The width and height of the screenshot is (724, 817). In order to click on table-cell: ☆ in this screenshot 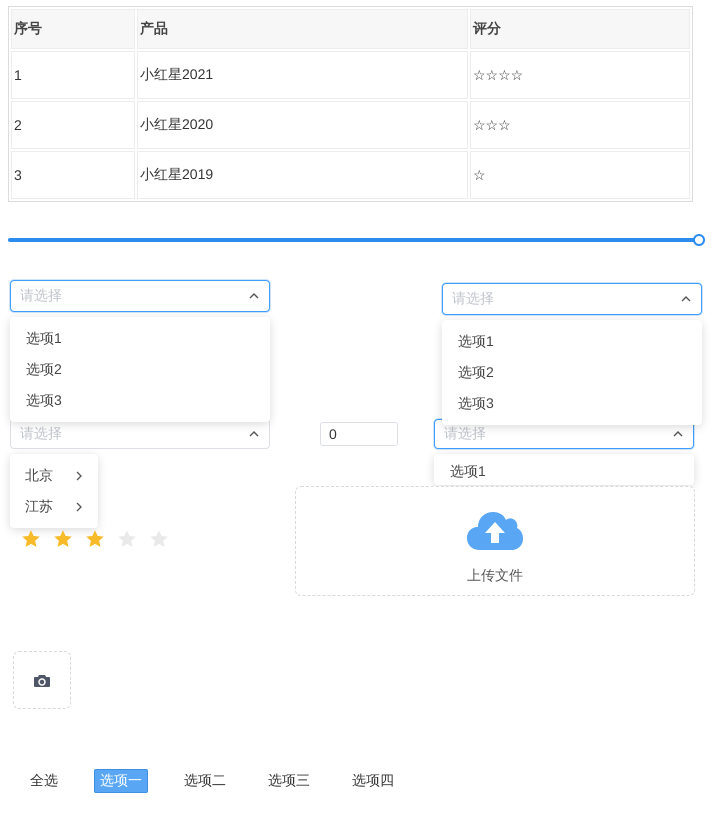, I will do `click(580, 175)`.